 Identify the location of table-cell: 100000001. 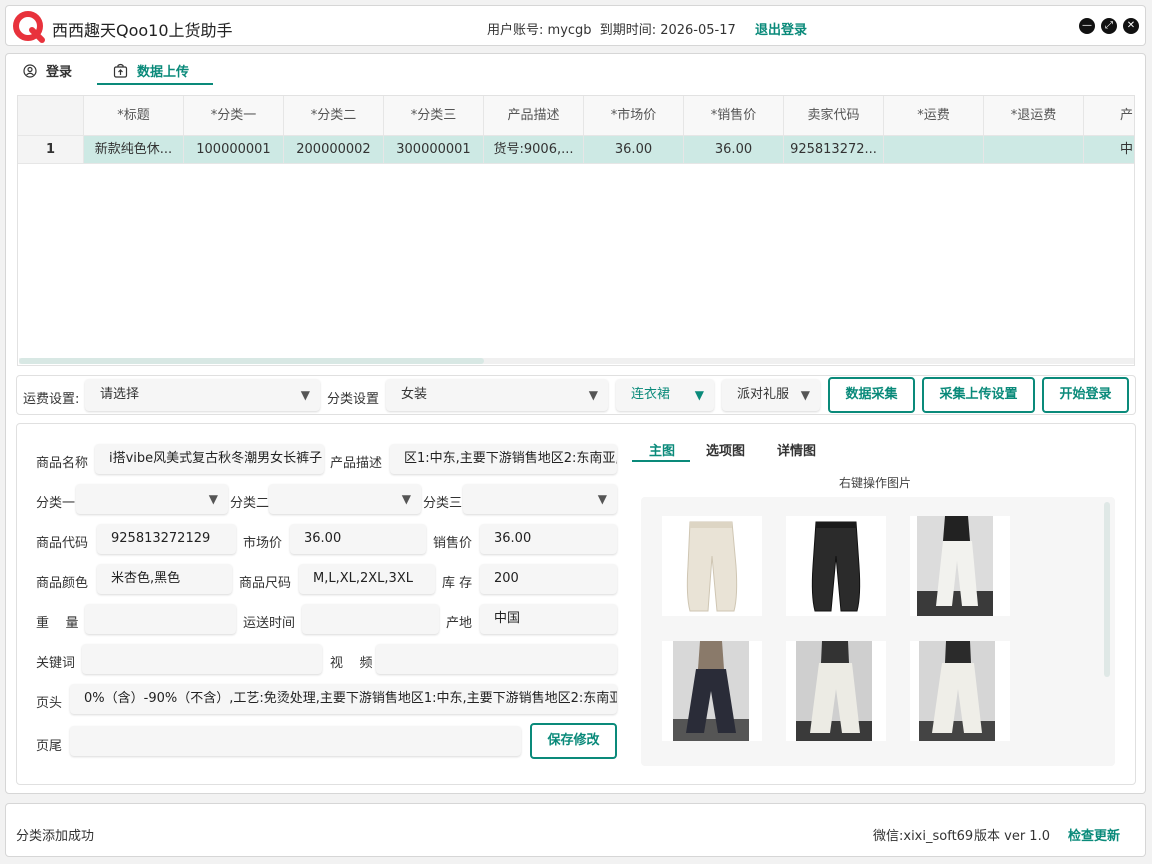
(234, 149).